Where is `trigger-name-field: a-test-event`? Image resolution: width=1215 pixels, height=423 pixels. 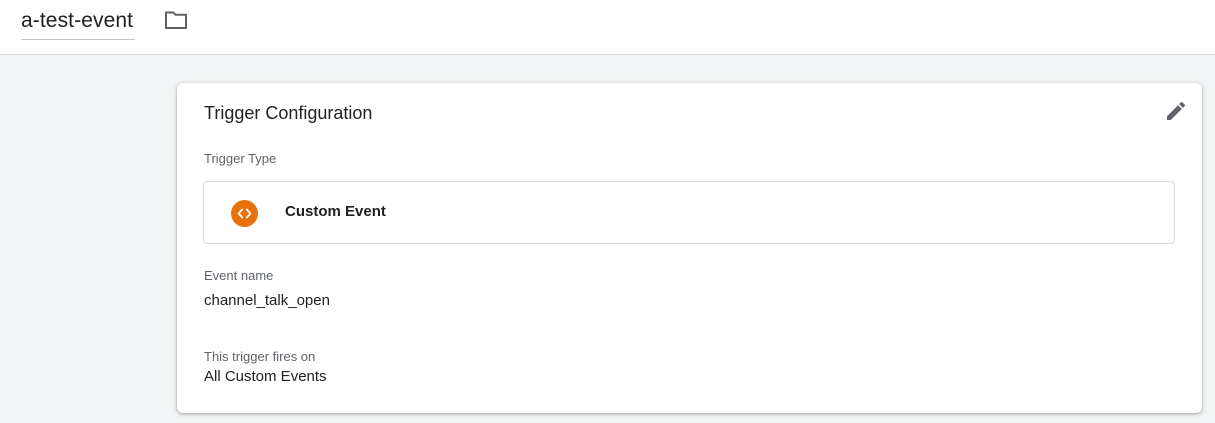
trigger-name-field: a-test-event is located at coordinates (78, 23).